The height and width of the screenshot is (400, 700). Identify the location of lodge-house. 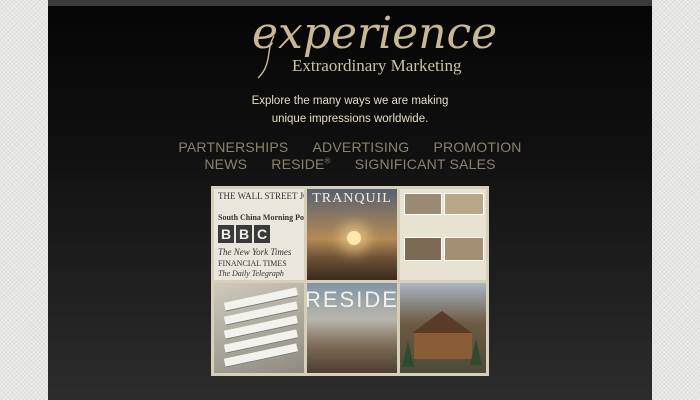
(443, 346).